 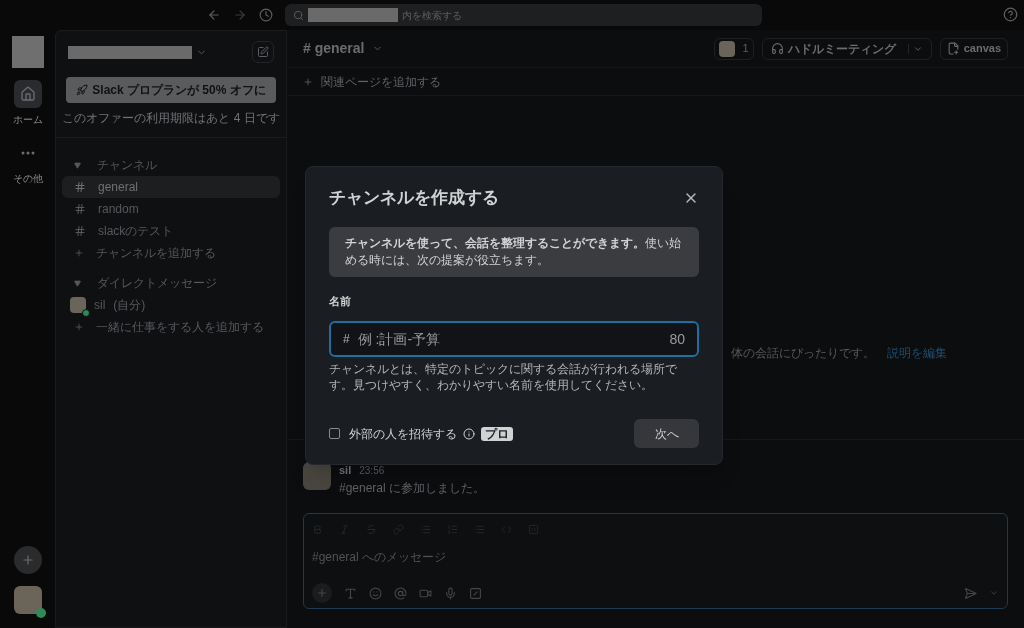 What do you see at coordinates (803, 353) in the screenshot?
I see `channel-intro-text: 体の会話にぴったりです。` at bounding box center [803, 353].